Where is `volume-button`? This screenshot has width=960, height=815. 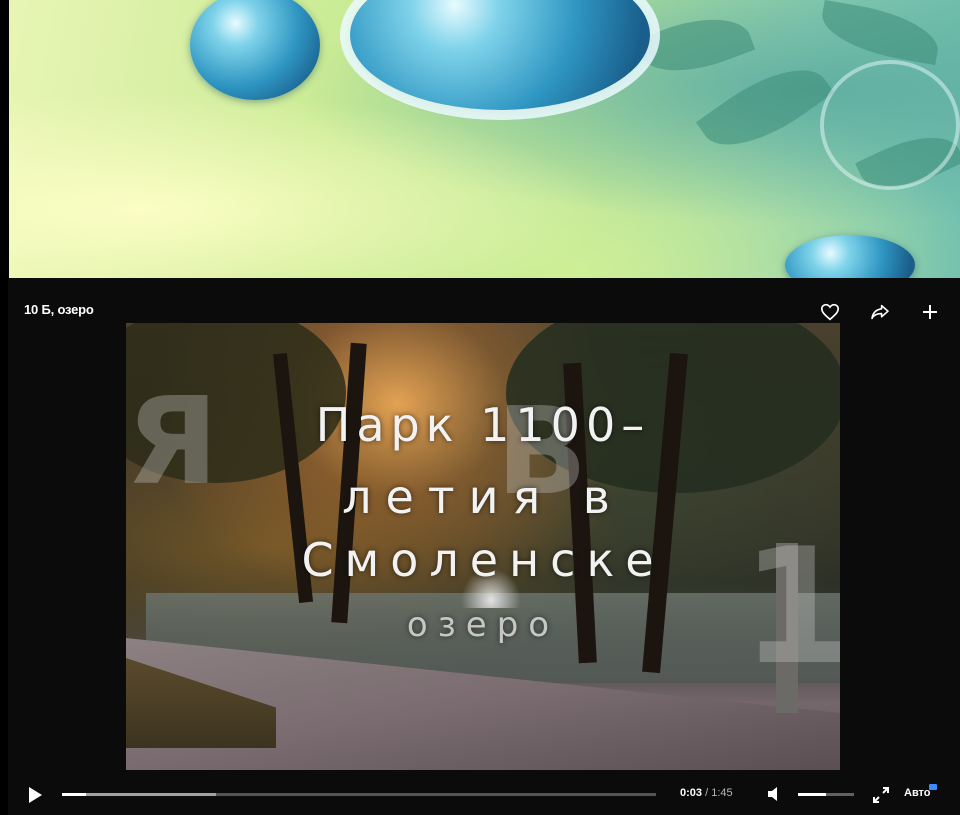
volume-button is located at coordinates (775, 794).